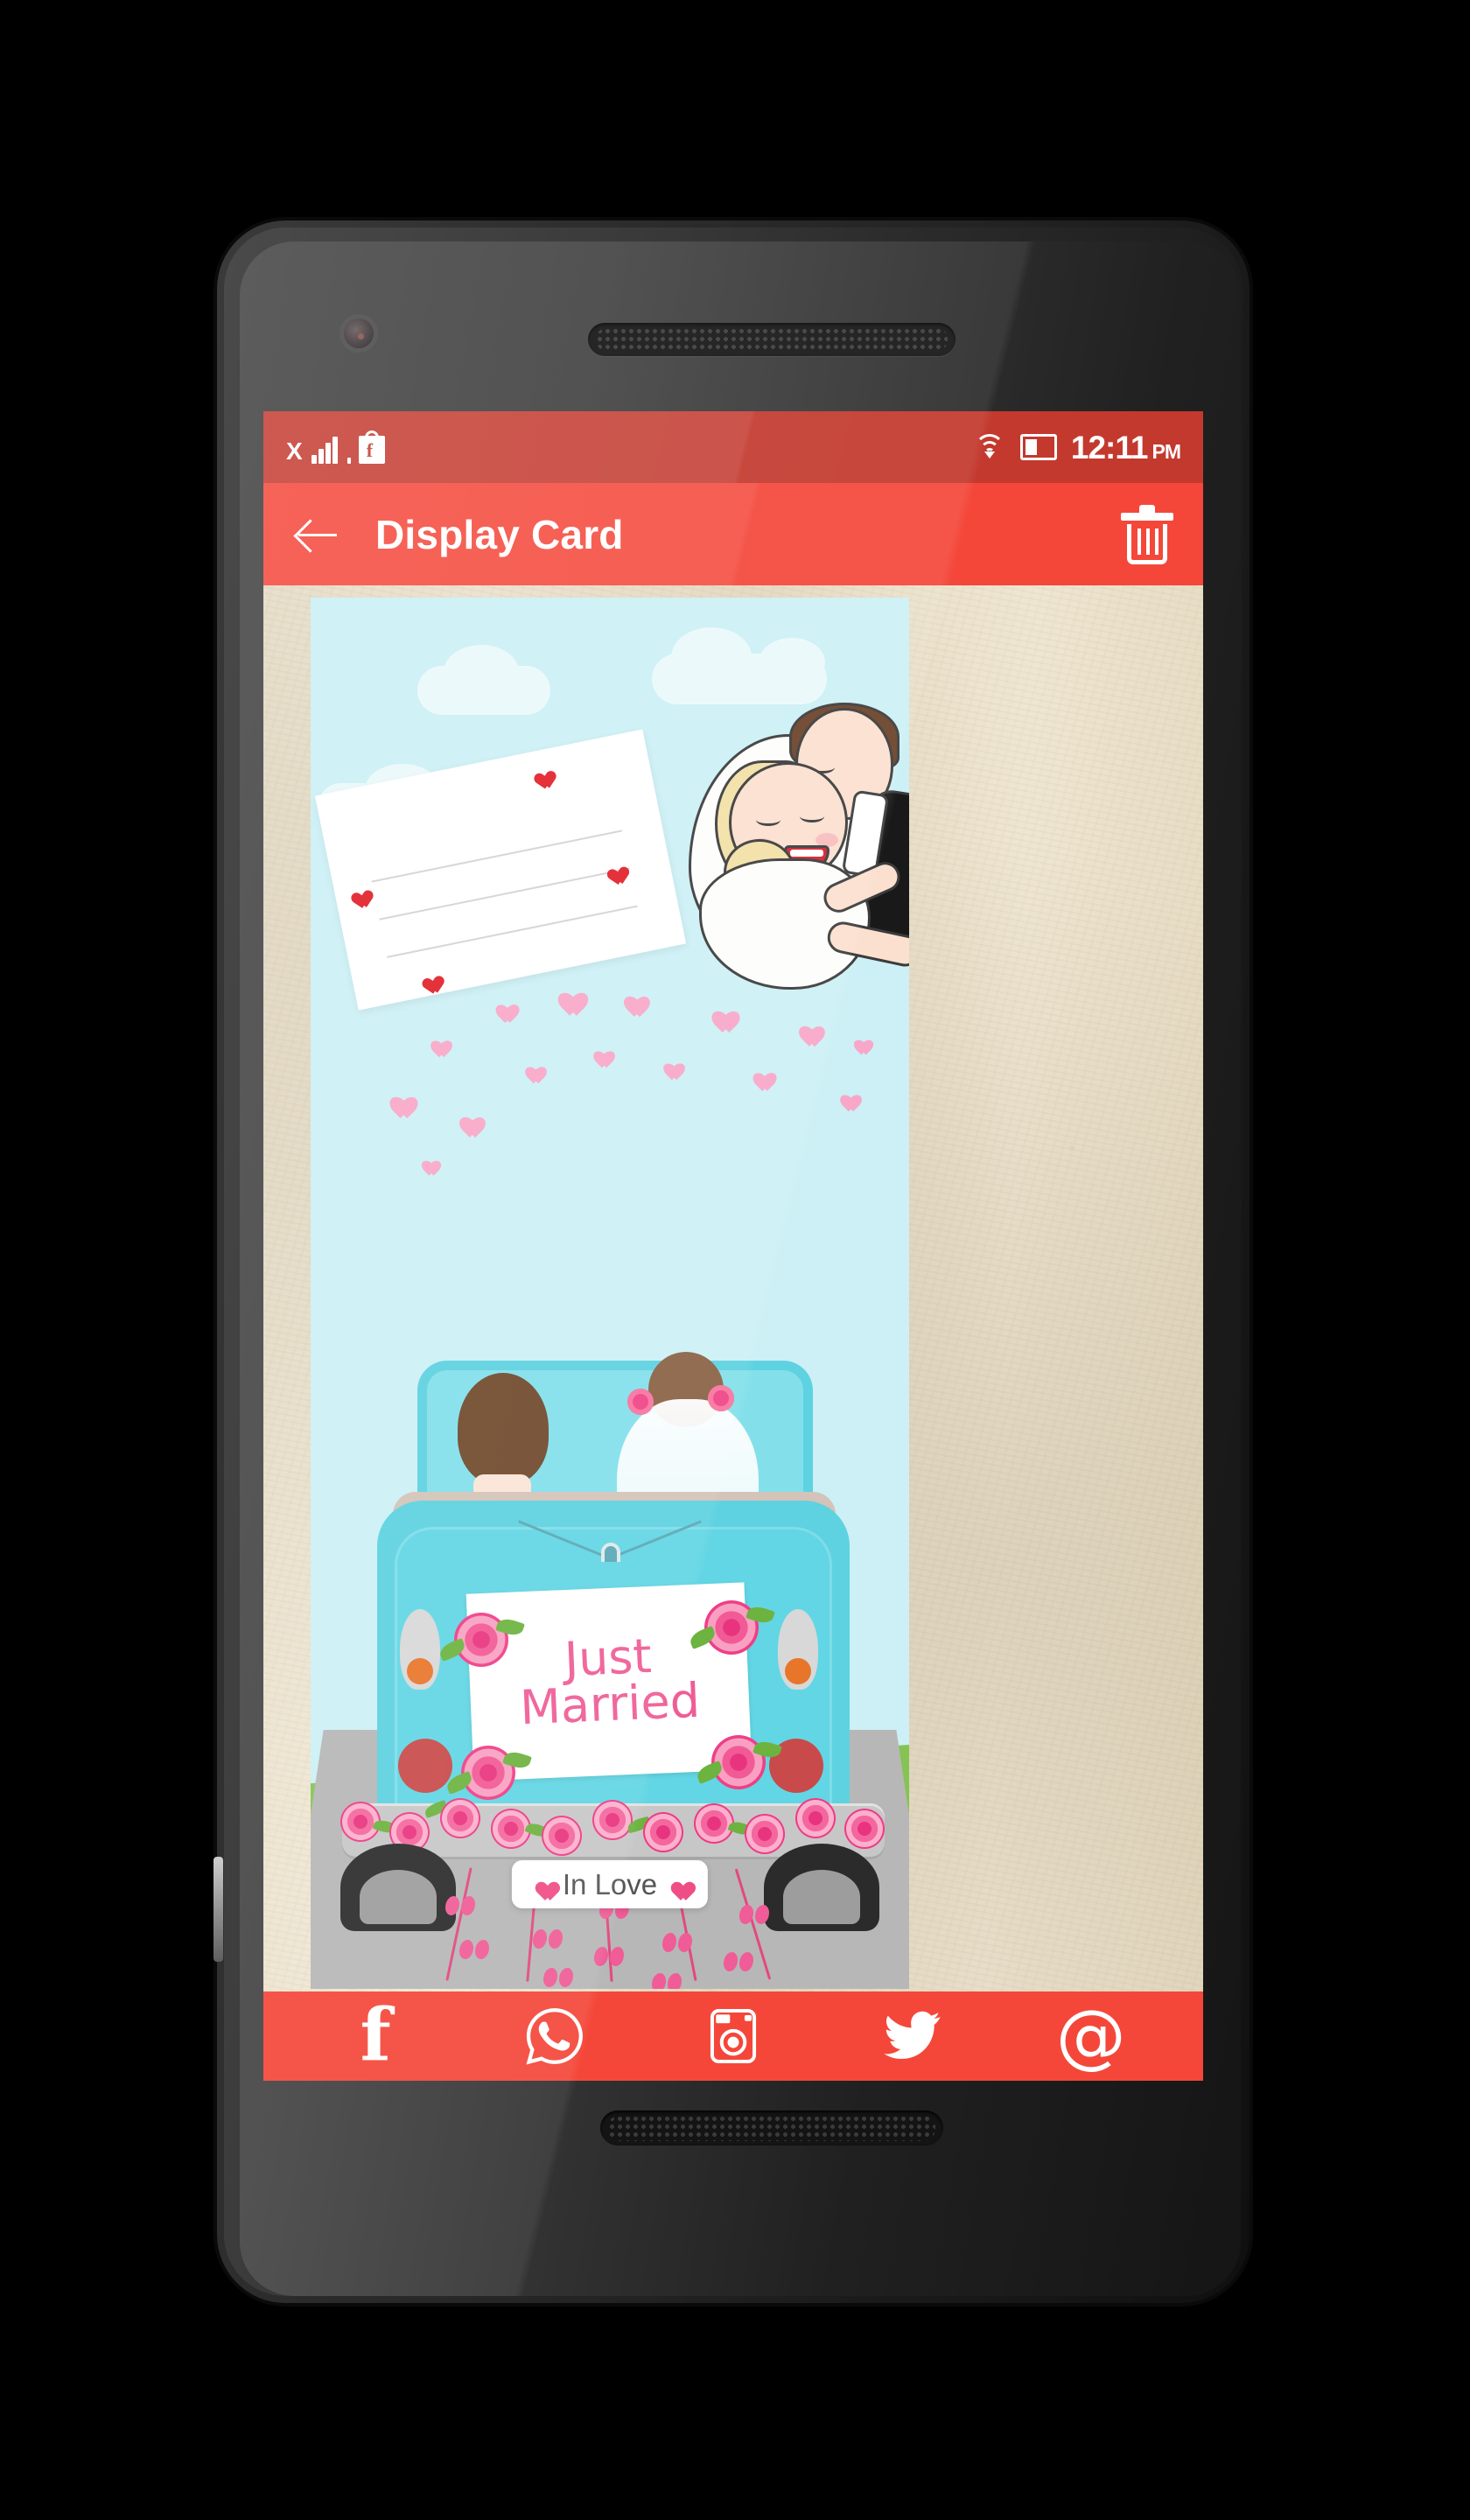 This screenshot has width=1470, height=2520. Describe the element at coordinates (425, 1766) in the screenshot. I see `round-lamp-left` at that location.